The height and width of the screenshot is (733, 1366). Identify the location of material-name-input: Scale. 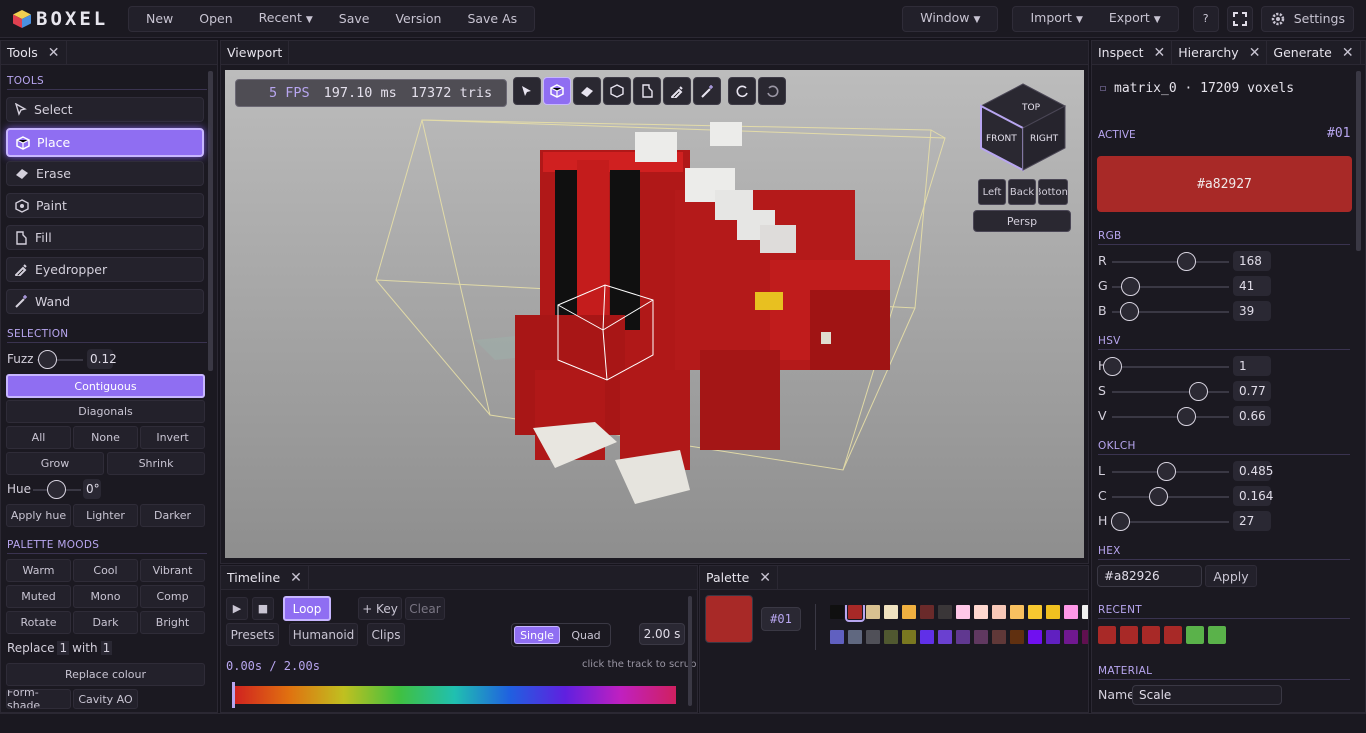
(1207, 695).